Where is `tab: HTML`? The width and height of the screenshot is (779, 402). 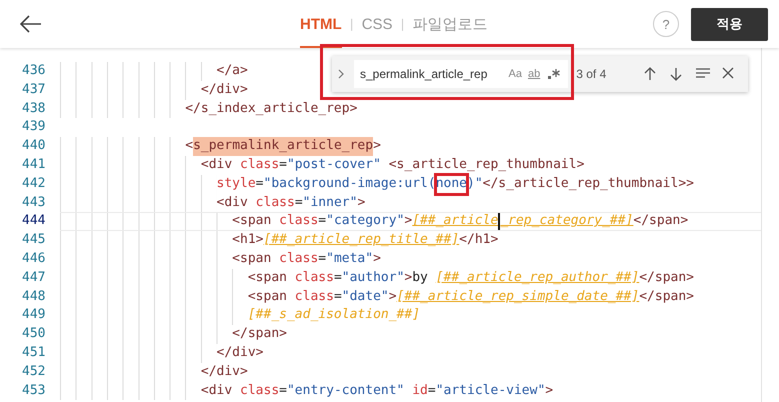
tab: HTML is located at coordinates (321, 24).